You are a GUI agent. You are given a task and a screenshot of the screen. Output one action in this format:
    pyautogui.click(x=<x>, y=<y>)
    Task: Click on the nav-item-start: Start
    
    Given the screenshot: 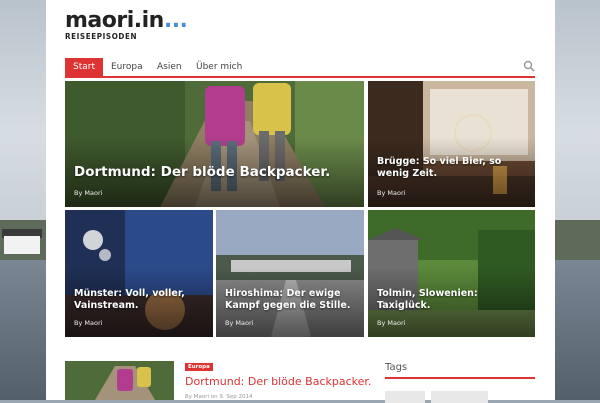 What is the action you would take?
    pyautogui.click(x=84, y=67)
    